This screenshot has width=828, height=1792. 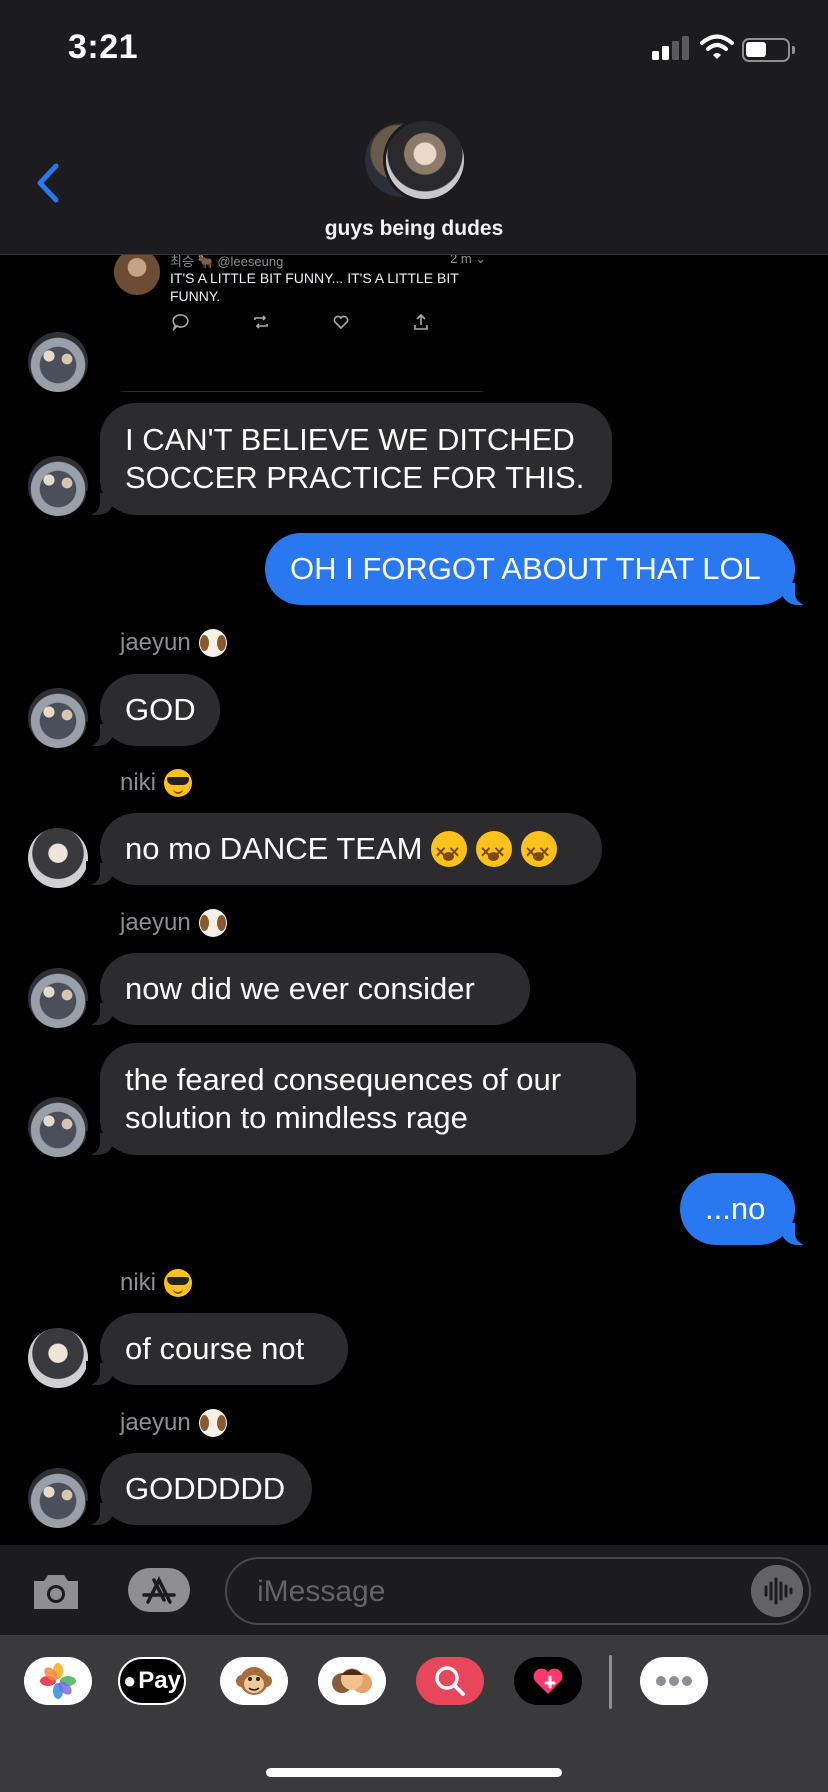 I want to click on compose-bar: iMessage, so click(x=414, y=1590).